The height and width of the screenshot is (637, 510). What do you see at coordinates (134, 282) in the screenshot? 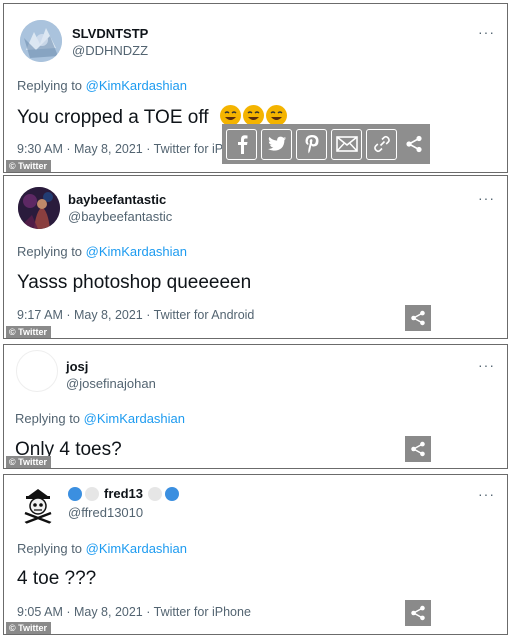
I see `tweet-text: Yasss photoshop queeeeen` at bounding box center [134, 282].